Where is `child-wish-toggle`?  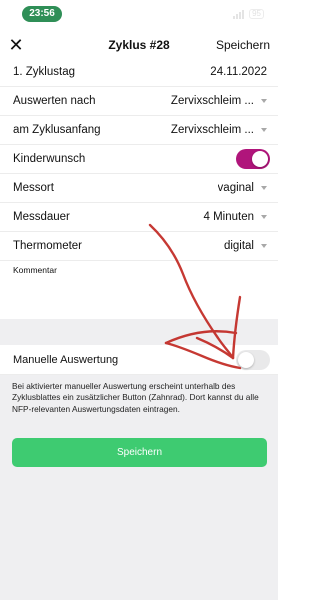
child-wish-toggle is located at coordinates (253, 159).